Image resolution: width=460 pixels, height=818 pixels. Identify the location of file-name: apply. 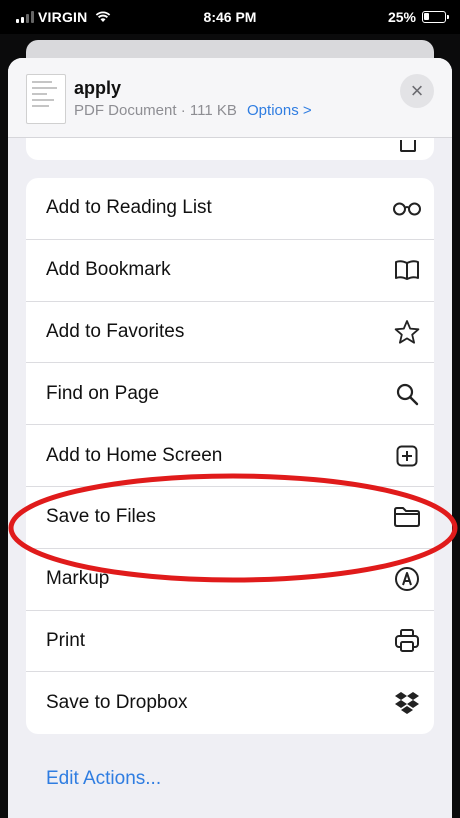
(98, 88).